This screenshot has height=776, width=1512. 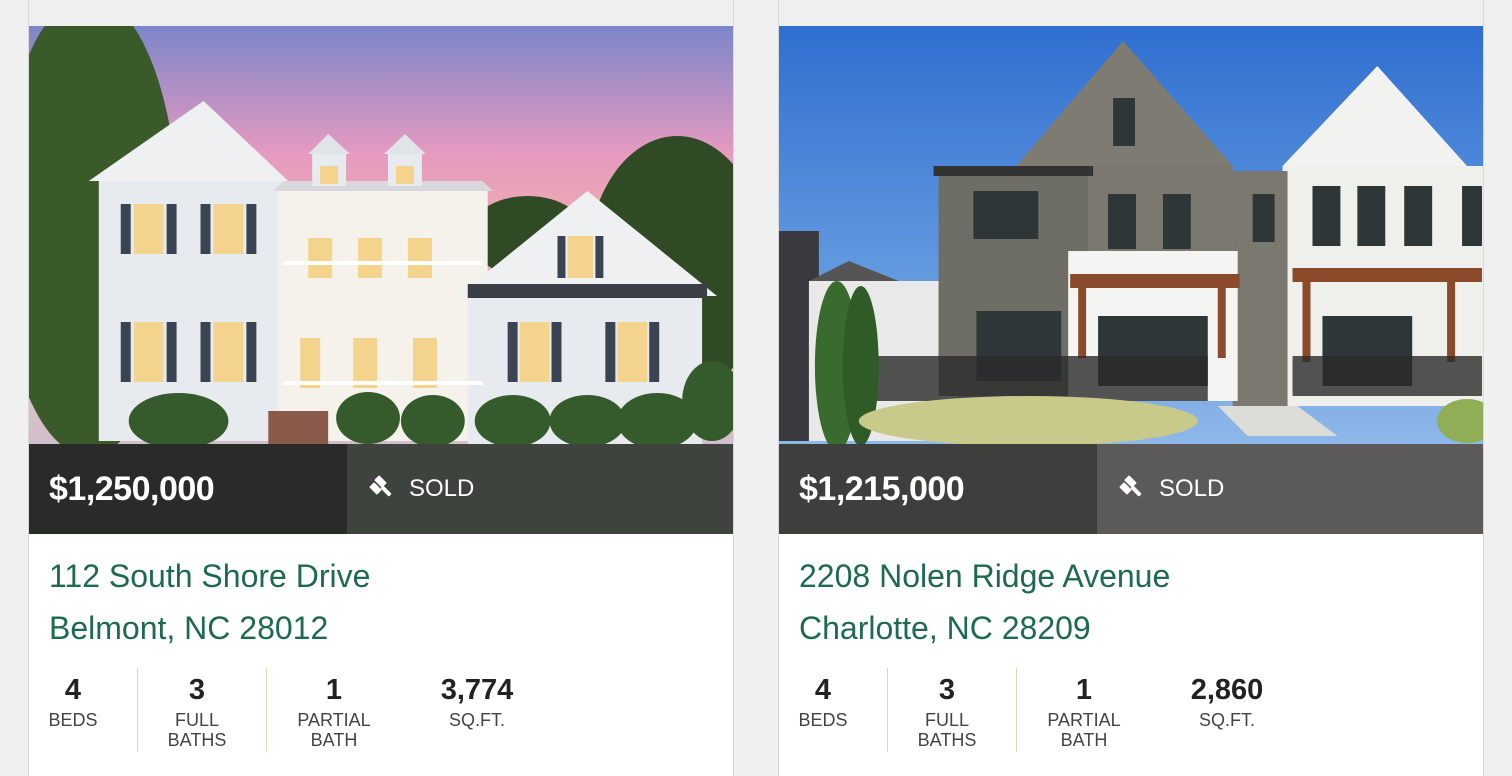 I want to click on price-bar: $1,250,000 SOLD, so click(x=381, y=489).